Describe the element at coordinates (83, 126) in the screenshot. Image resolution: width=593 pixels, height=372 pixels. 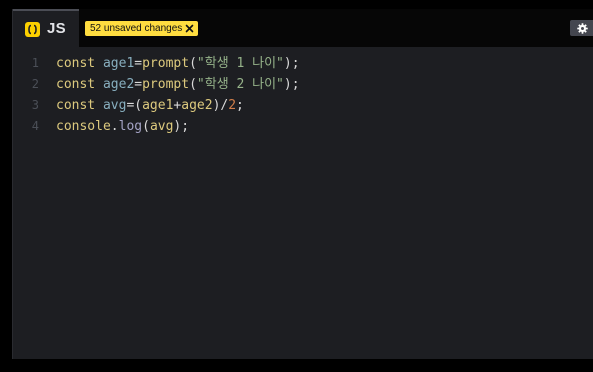
I see `code-token: console` at that location.